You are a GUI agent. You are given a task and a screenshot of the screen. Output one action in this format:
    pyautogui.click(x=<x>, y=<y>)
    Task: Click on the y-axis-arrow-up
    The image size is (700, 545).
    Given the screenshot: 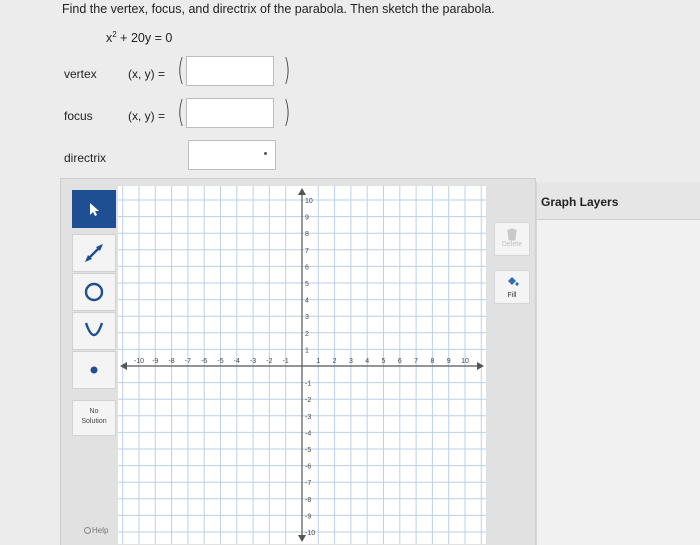 What is the action you would take?
    pyautogui.click(x=302, y=191)
    